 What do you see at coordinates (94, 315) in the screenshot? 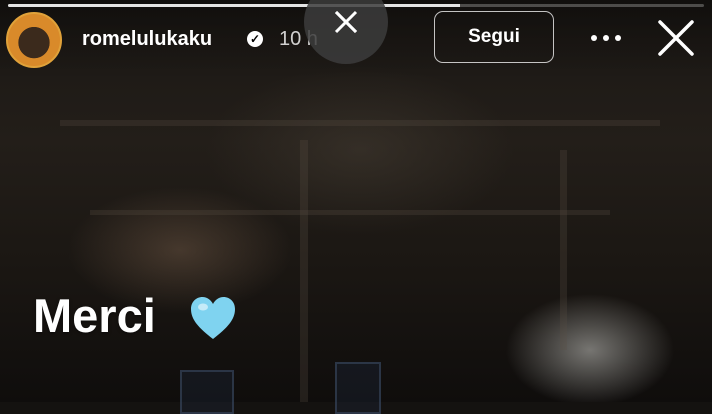
I see `story-caption: Merci` at bounding box center [94, 315].